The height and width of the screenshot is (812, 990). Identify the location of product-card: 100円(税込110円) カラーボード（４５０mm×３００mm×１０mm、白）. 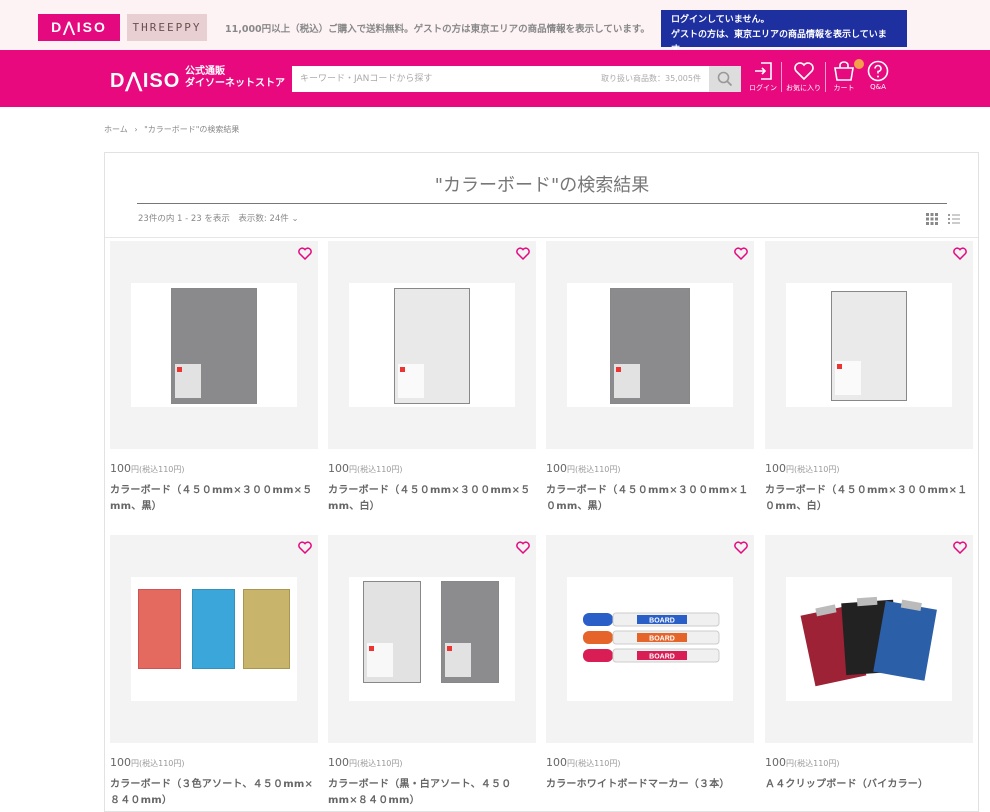
(869, 378).